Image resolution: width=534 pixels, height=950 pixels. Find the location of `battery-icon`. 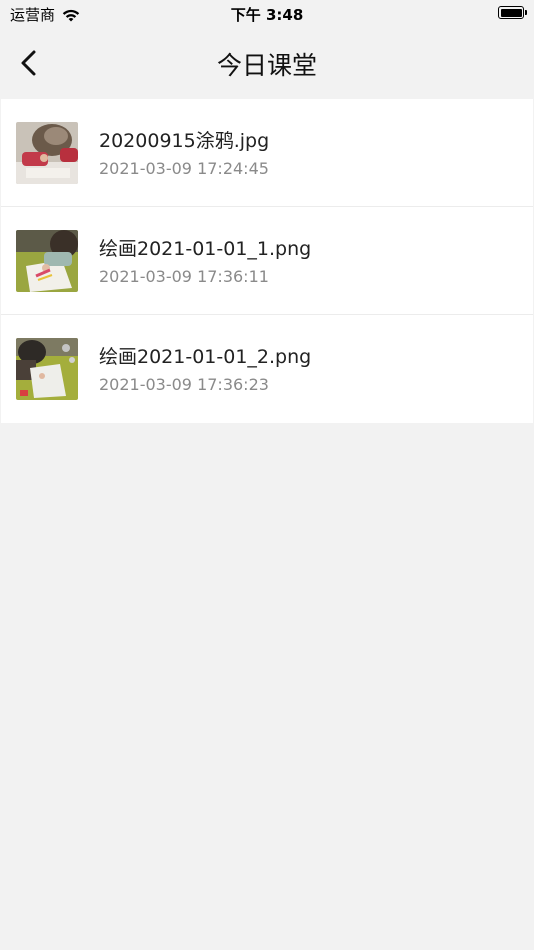

battery-icon is located at coordinates (512, 12).